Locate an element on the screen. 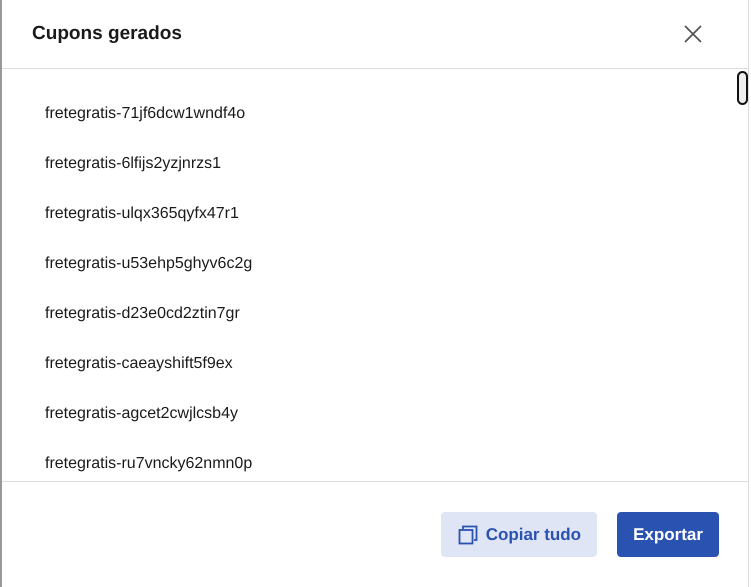 The height and width of the screenshot is (587, 751). coupon-code: fretegratis-caeayshift5f9ex is located at coordinates (139, 364).